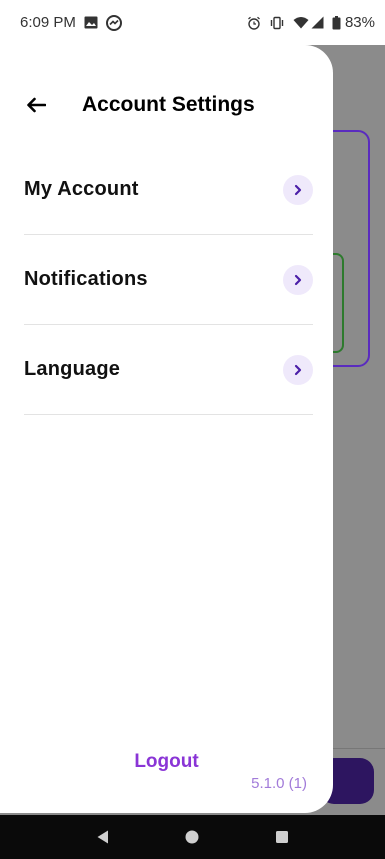  I want to click on battery-icon, so click(336, 22).